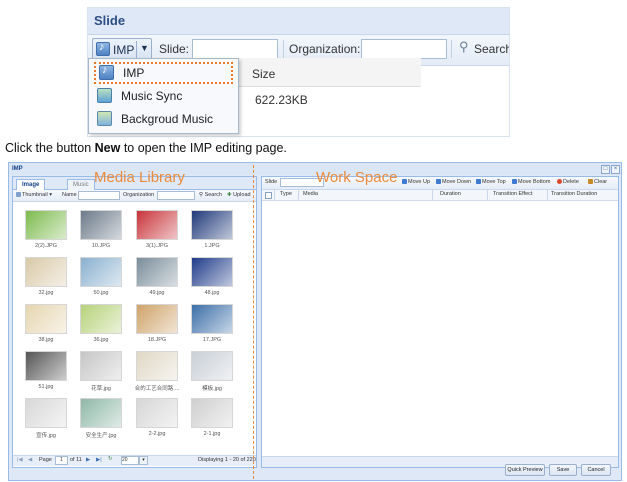 This screenshot has width=627, height=482. Describe the element at coordinates (235, 49) in the screenshot. I see `slide-input` at that location.